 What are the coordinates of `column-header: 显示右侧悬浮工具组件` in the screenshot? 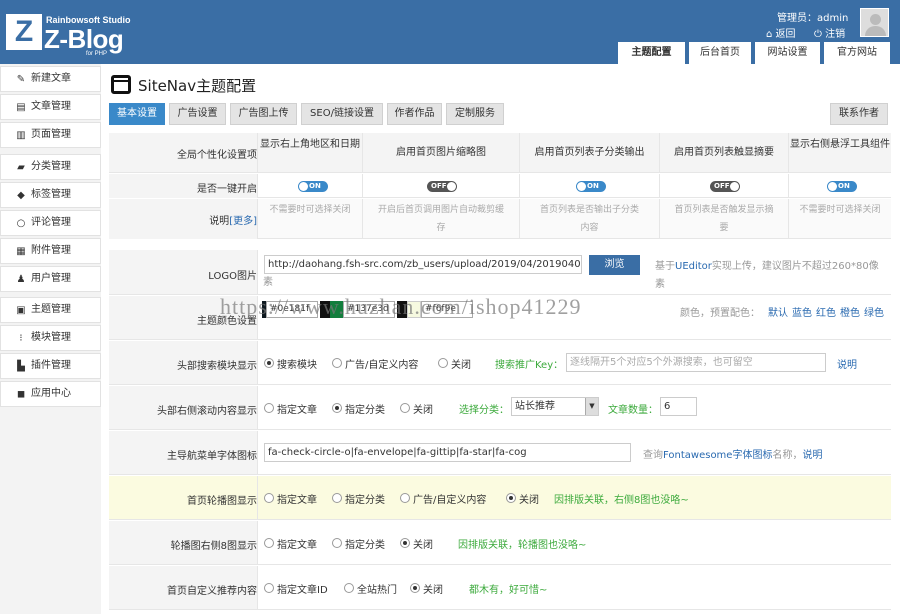 It's located at (839, 153).